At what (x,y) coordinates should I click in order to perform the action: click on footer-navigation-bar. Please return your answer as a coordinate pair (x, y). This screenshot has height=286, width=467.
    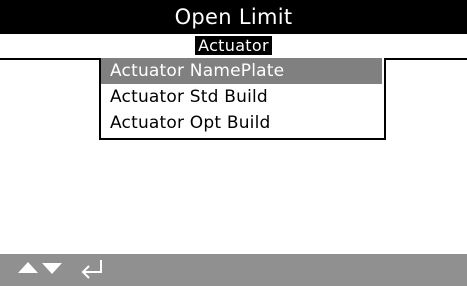
    Looking at the image, I should click on (233, 270).